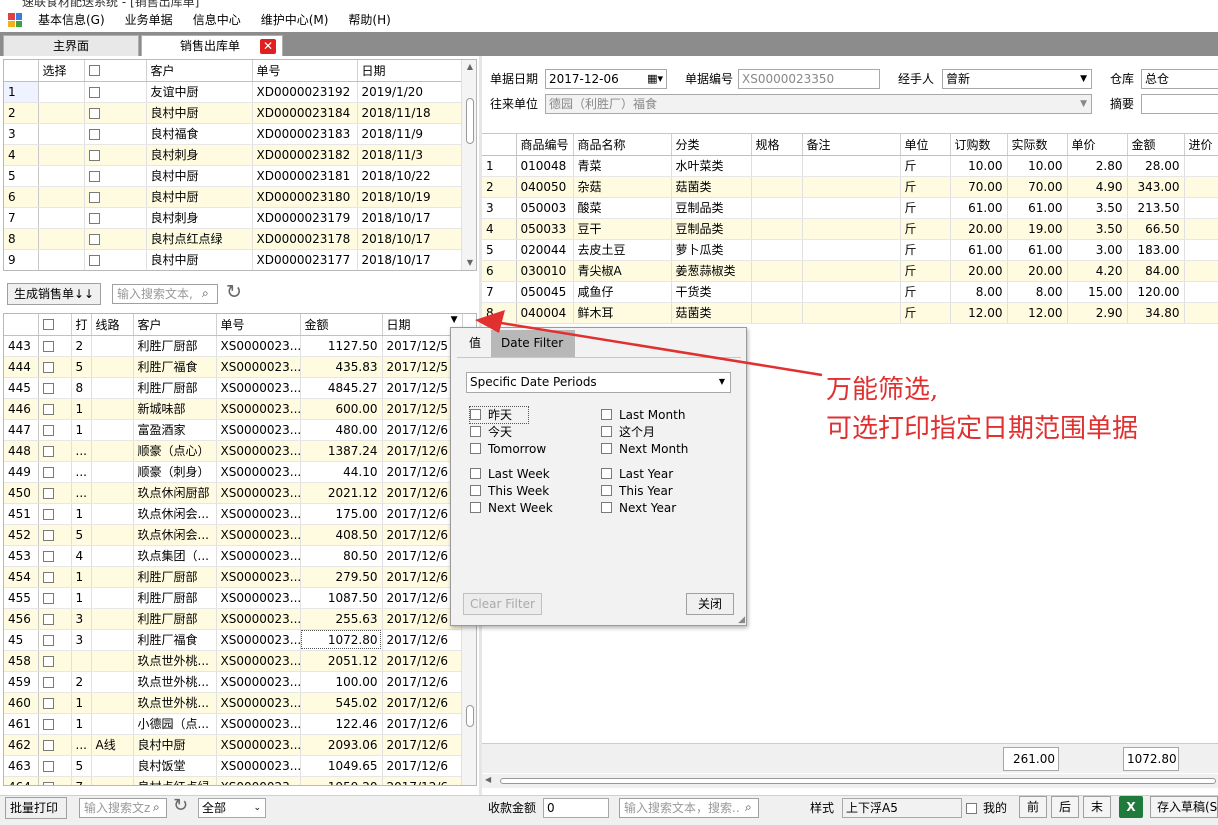 This screenshot has height=825, width=1218. I want to click on col-cost: 进价, so click(1201, 145).